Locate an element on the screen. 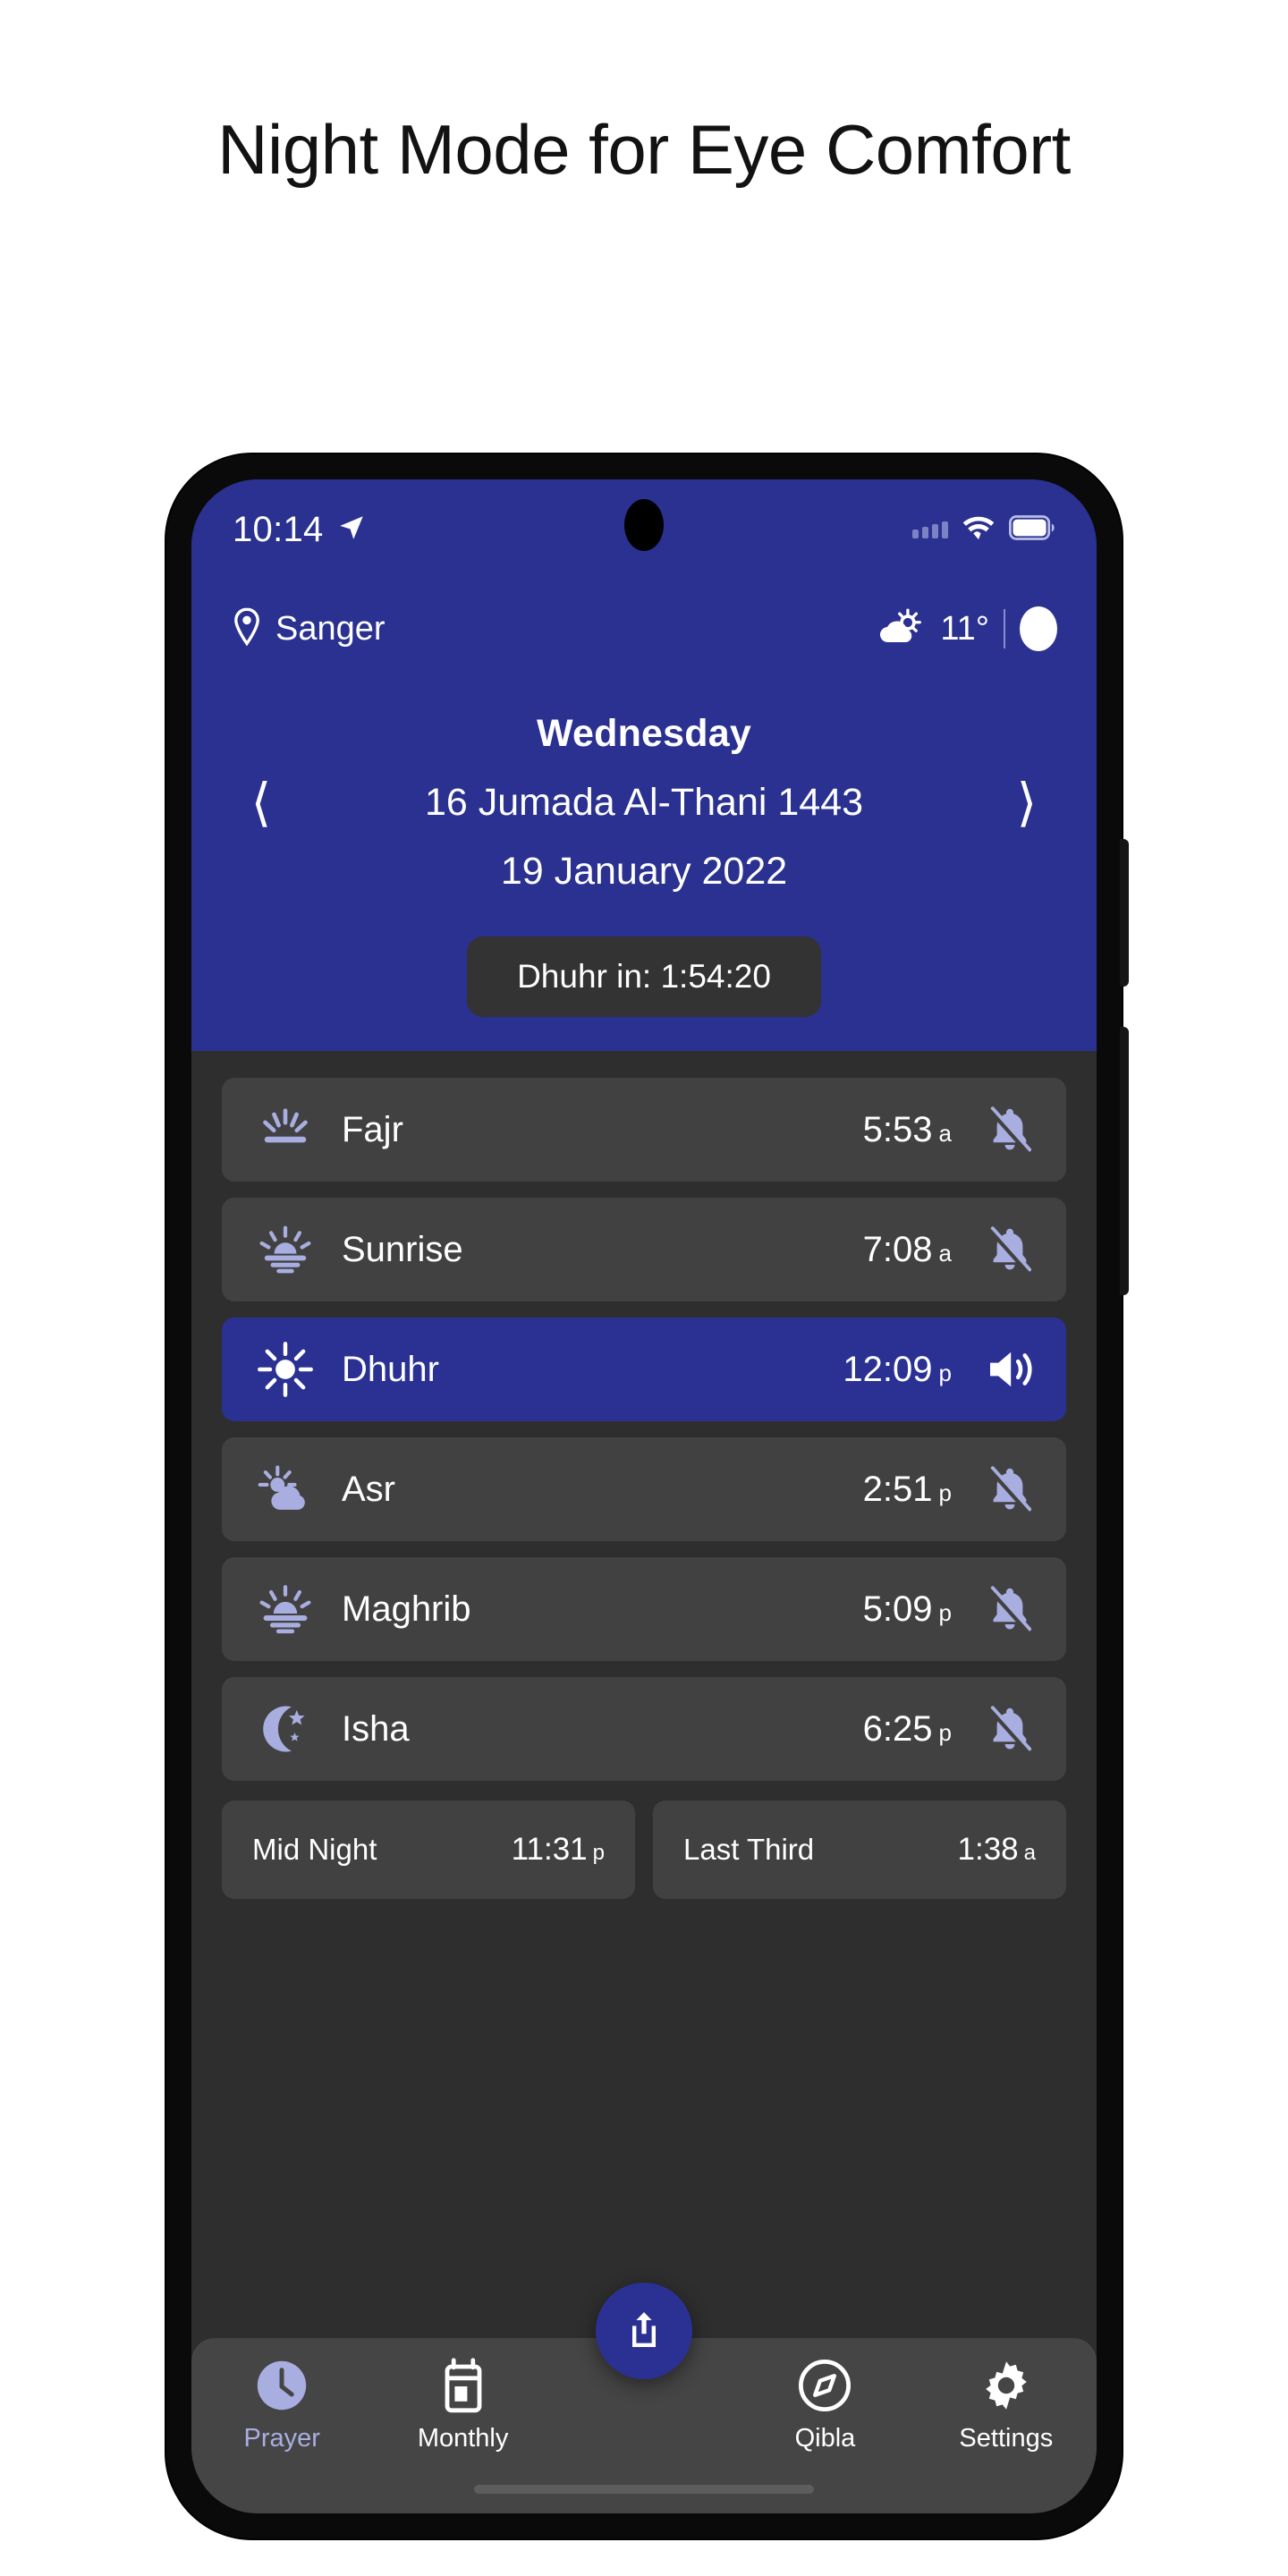 This screenshot has width=1288, height=2576. next-day-button: ⟩ is located at coordinates (1027, 802).